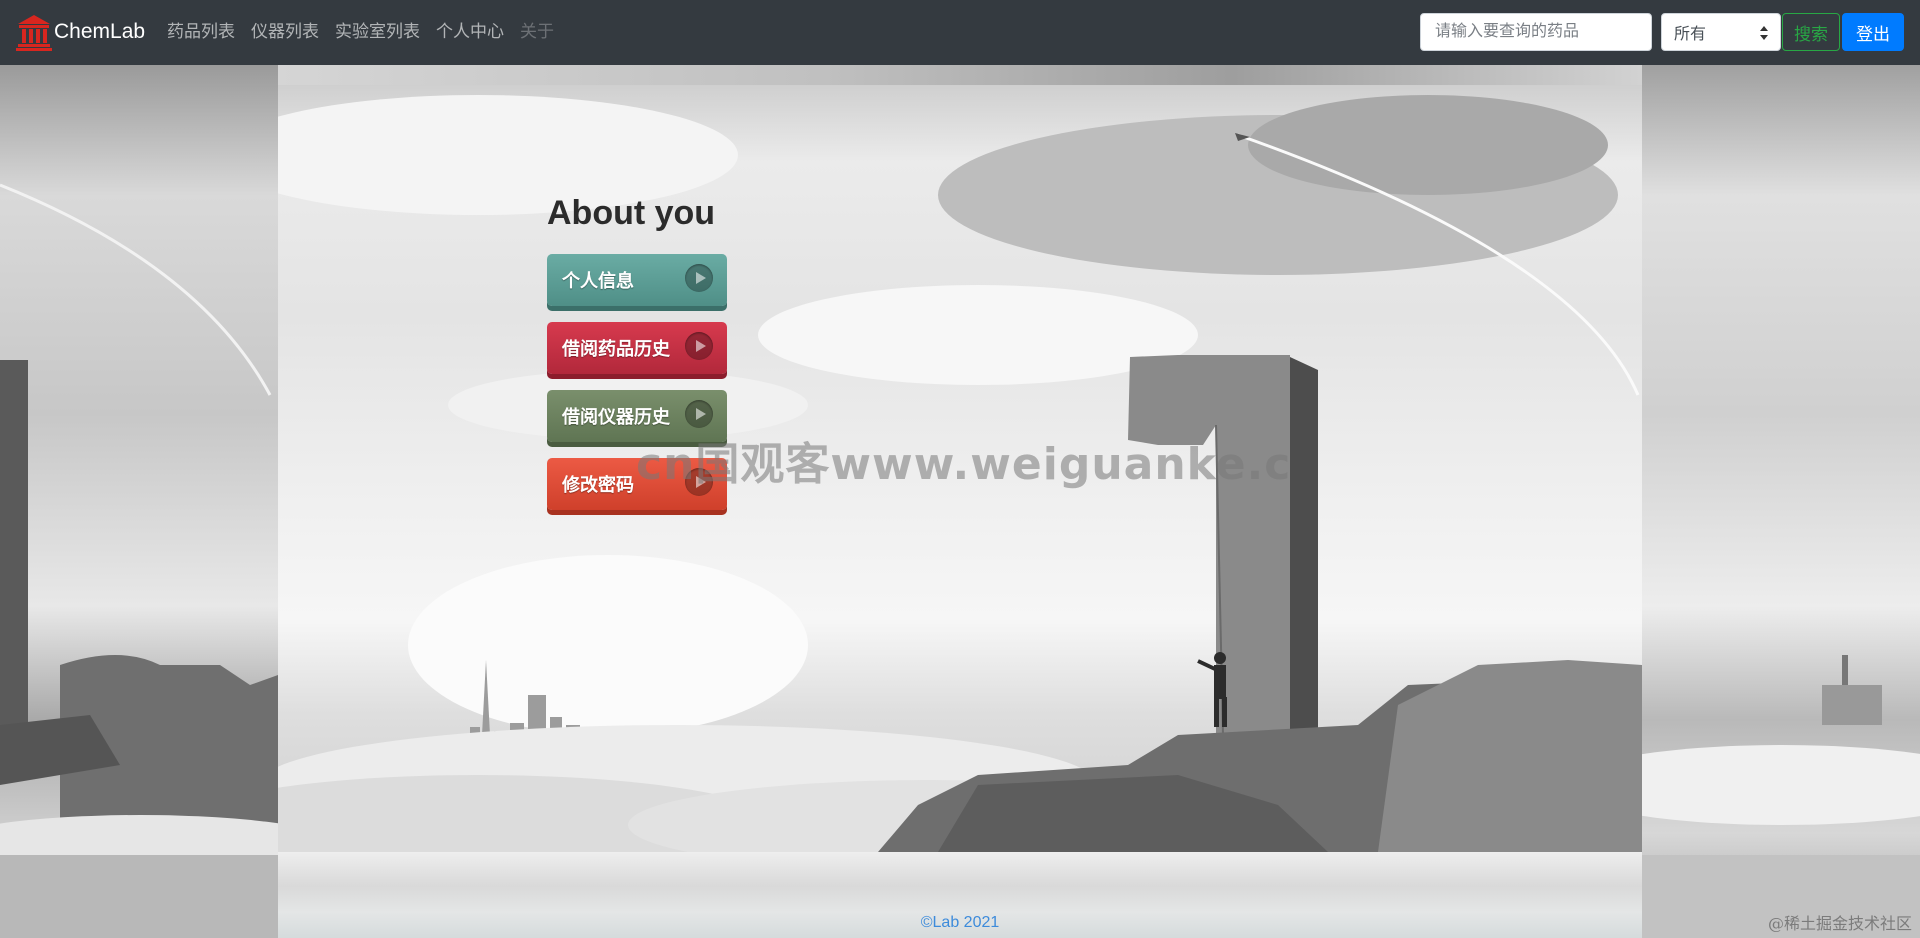  I want to click on background-strip-top, so click(960, 75).